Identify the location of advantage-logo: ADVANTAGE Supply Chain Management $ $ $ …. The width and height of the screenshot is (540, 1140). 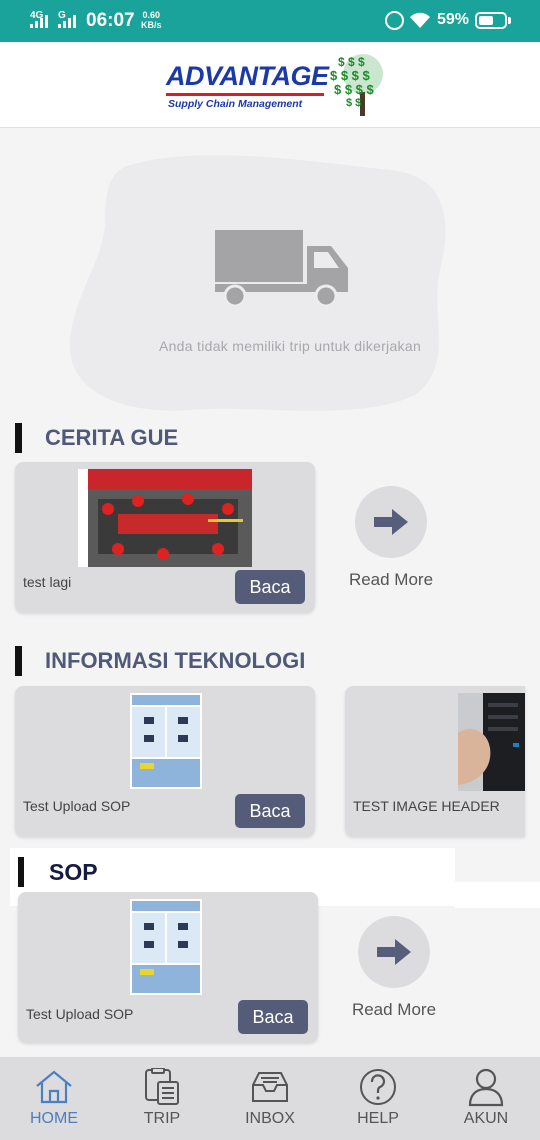
(286, 84).